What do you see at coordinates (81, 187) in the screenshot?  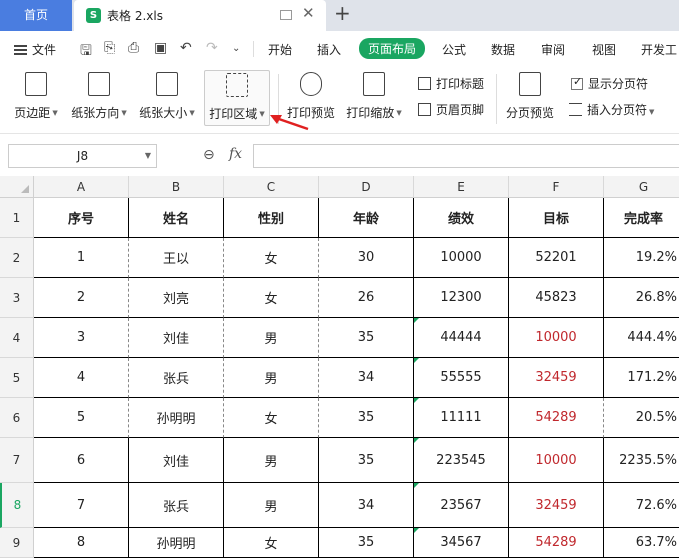 I see `column-header-a: A` at bounding box center [81, 187].